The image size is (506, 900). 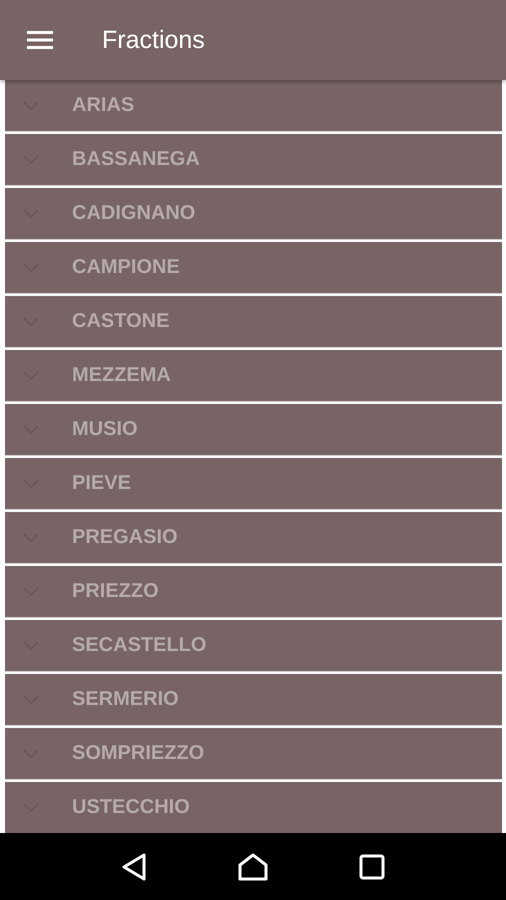 What do you see at coordinates (253, 807) in the screenshot?
I see `list-item: USTECCHIO` at bounding box center [253, 807].